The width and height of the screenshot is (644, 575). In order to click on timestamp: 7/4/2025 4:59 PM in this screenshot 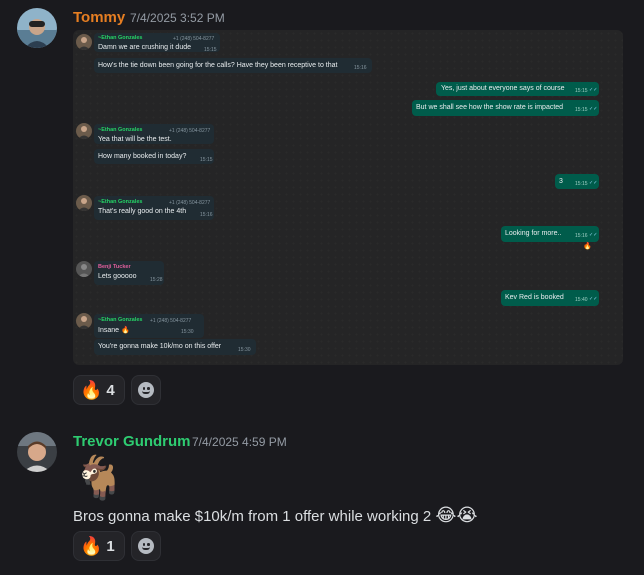, I will do `click(239, 442)`.